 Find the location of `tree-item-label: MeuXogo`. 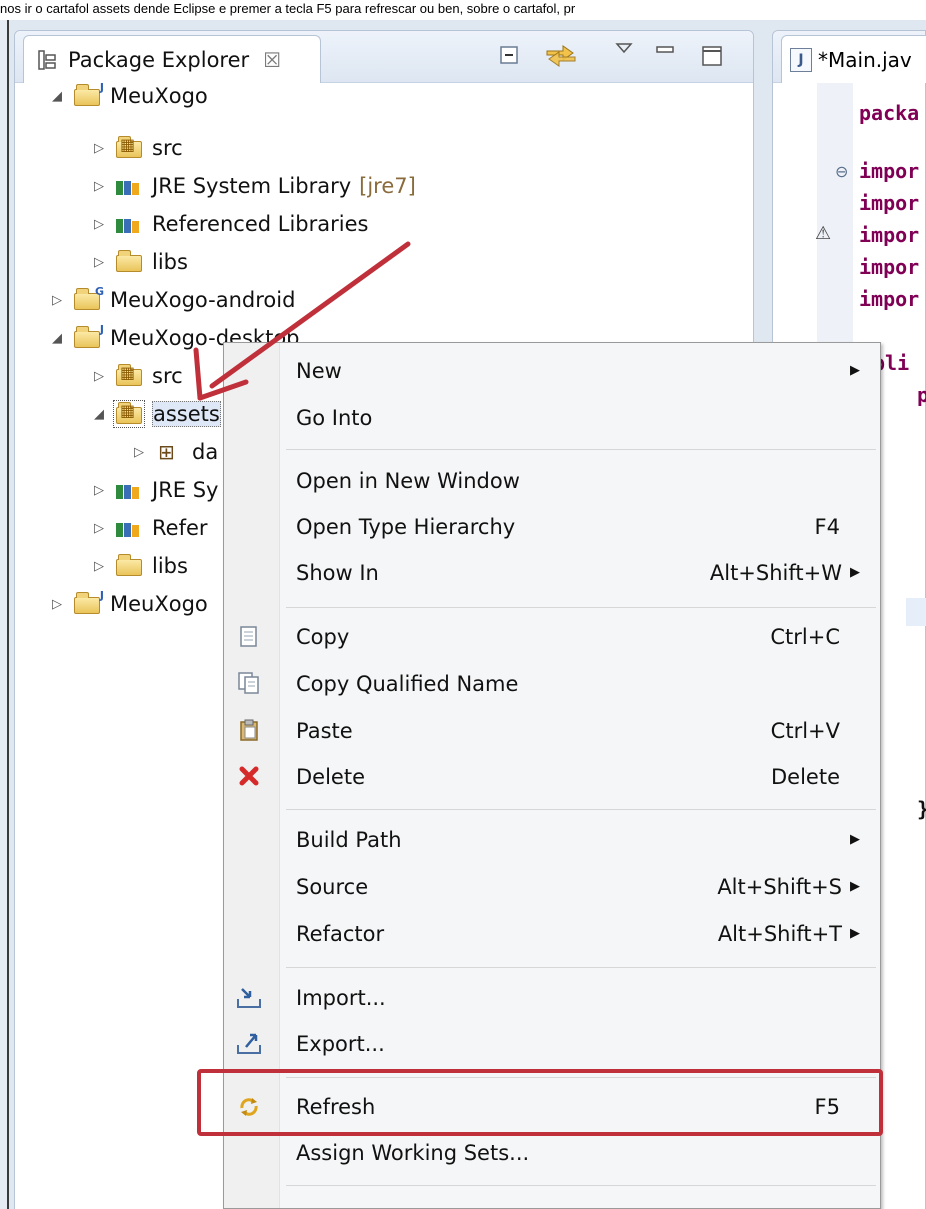

tree-item-label: MeuXogo is located at coordinates (159, 604).